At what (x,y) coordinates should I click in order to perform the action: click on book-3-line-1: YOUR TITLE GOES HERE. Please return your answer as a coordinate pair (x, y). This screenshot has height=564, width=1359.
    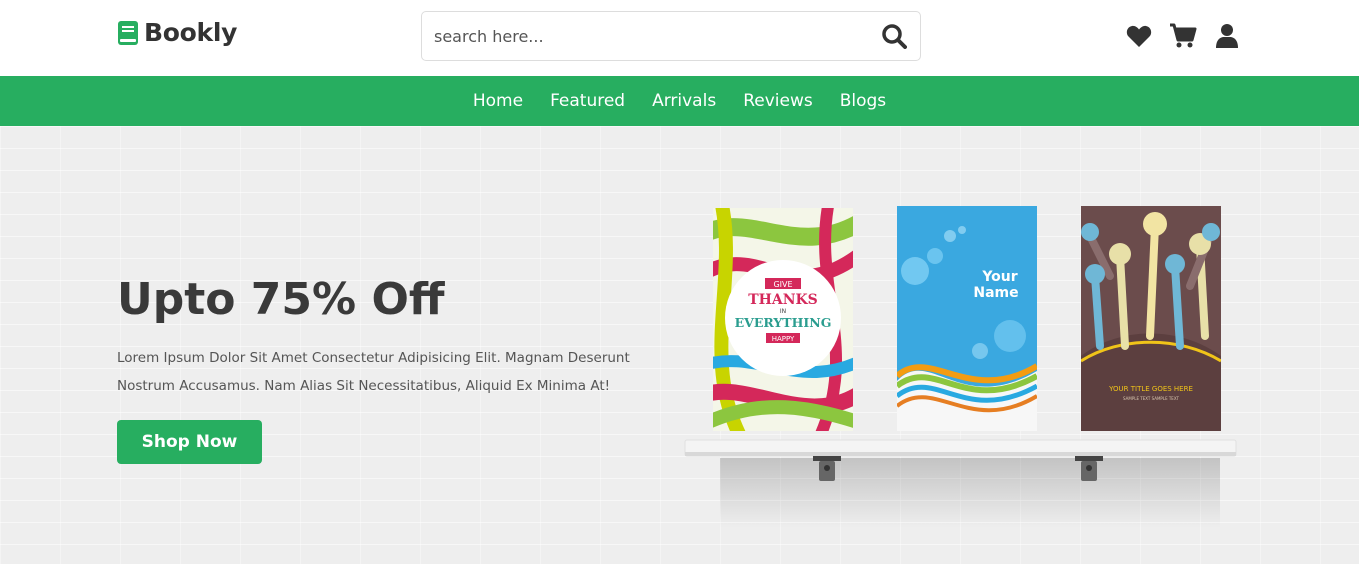
    Looking at the image, I should click on (1150, 389).